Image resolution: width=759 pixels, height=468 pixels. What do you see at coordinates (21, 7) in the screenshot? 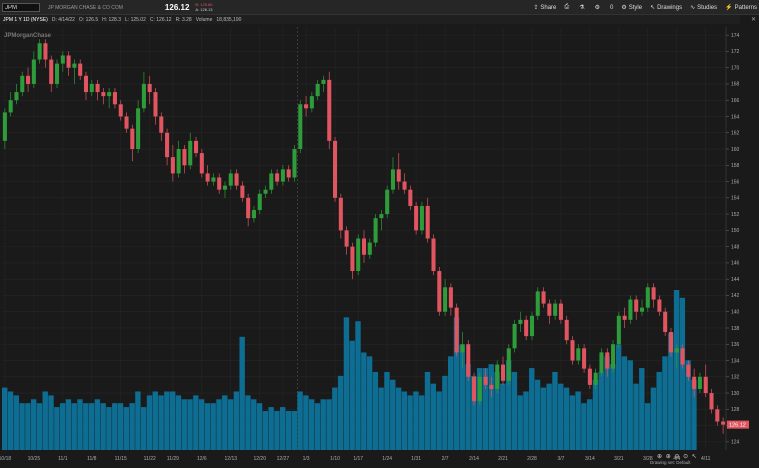
I see `symbol-input` at bounding box center [21, 7].